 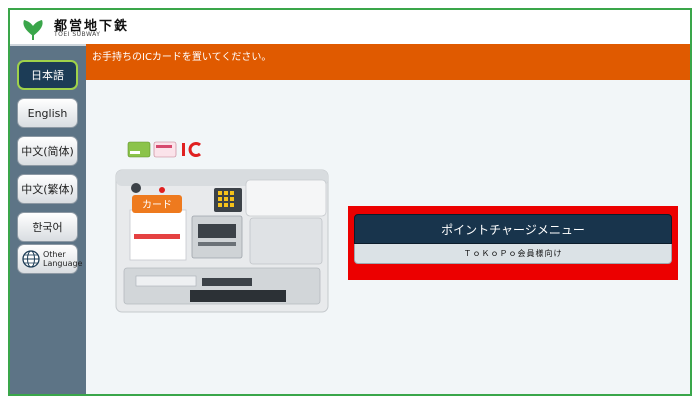 I want to click on header: 都営地下鉄 TOEI SUBWAY, so click(x=350, y=27).